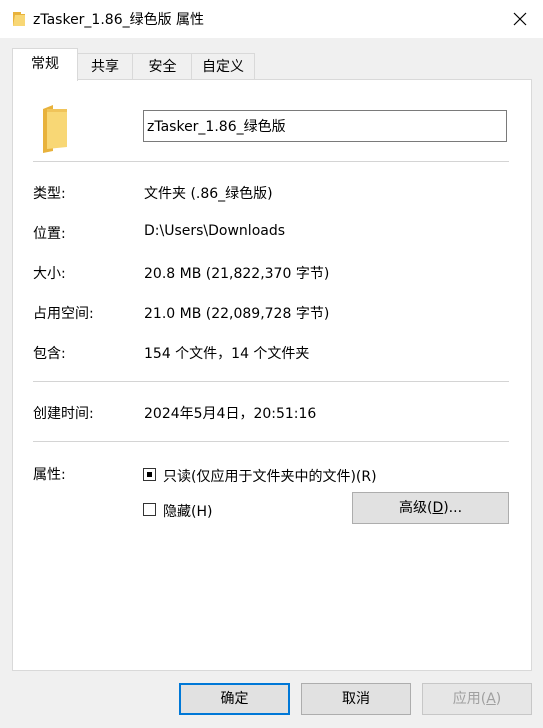 This screenshot has width=543, height=728. I want to click on location-label: 位置:, so click(49, 234).